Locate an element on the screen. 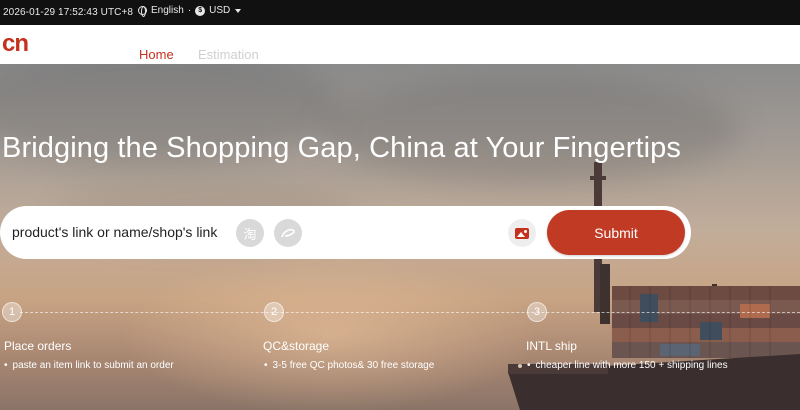  language-currency-selector: English · $ USD is located at coordinates (190, 11).